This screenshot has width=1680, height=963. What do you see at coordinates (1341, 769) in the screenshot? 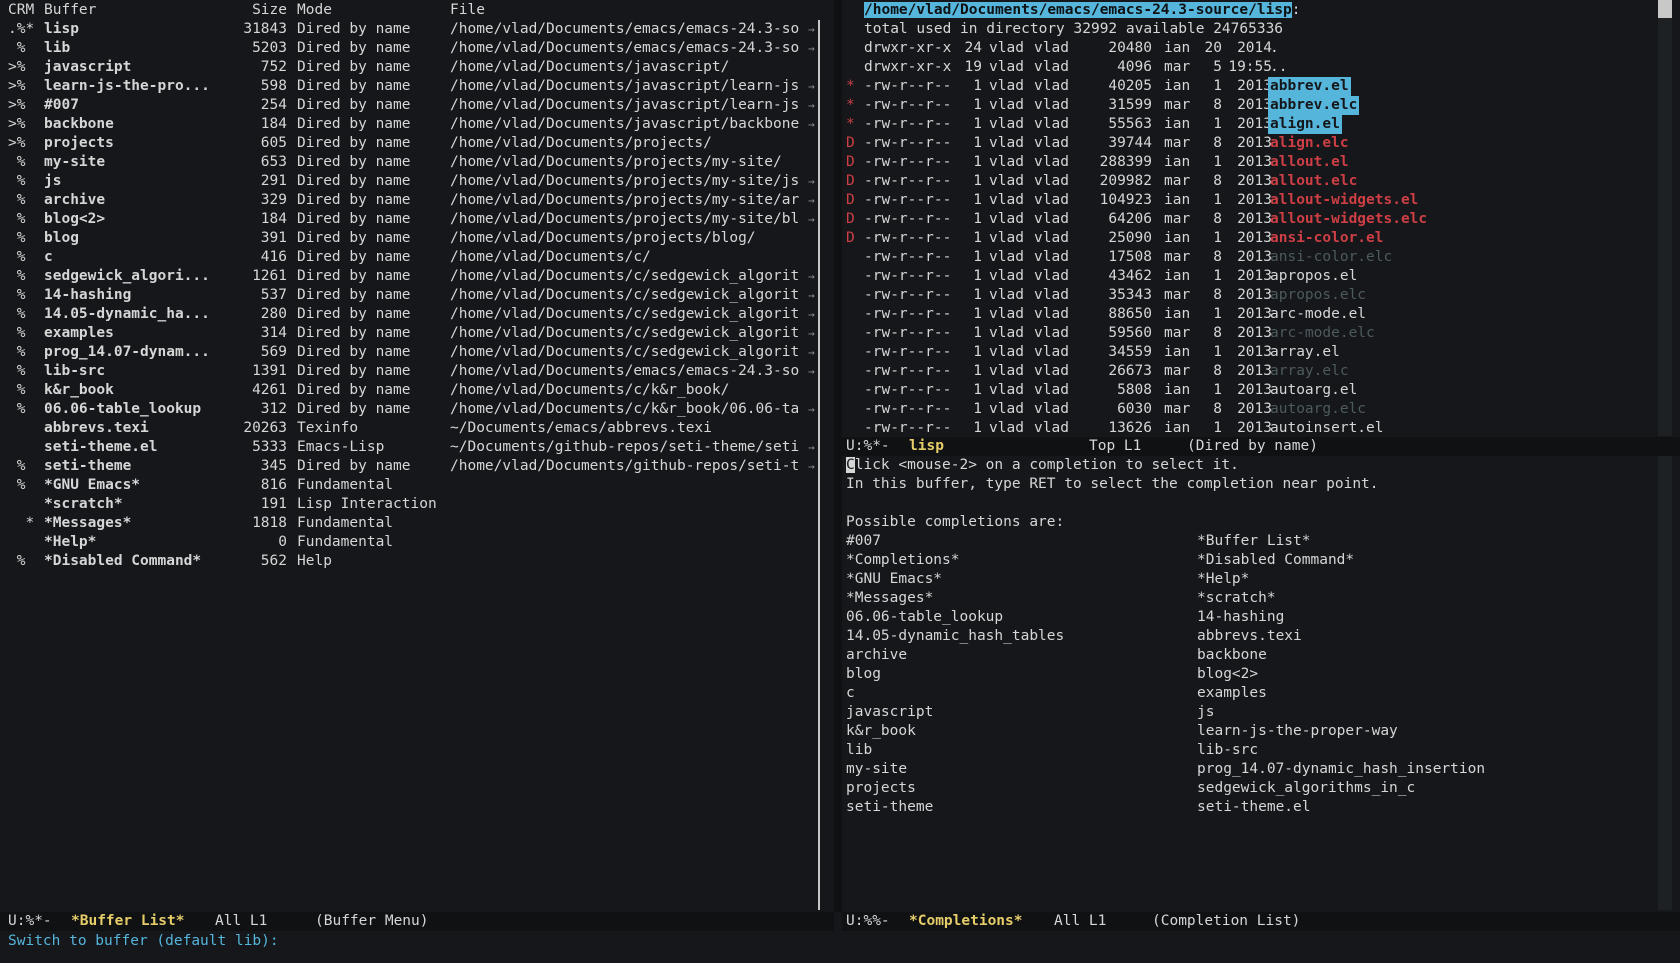
I see `completion-item: prog_14.07-dynamic_hash_insertion` at bounding box center [1341, 769].